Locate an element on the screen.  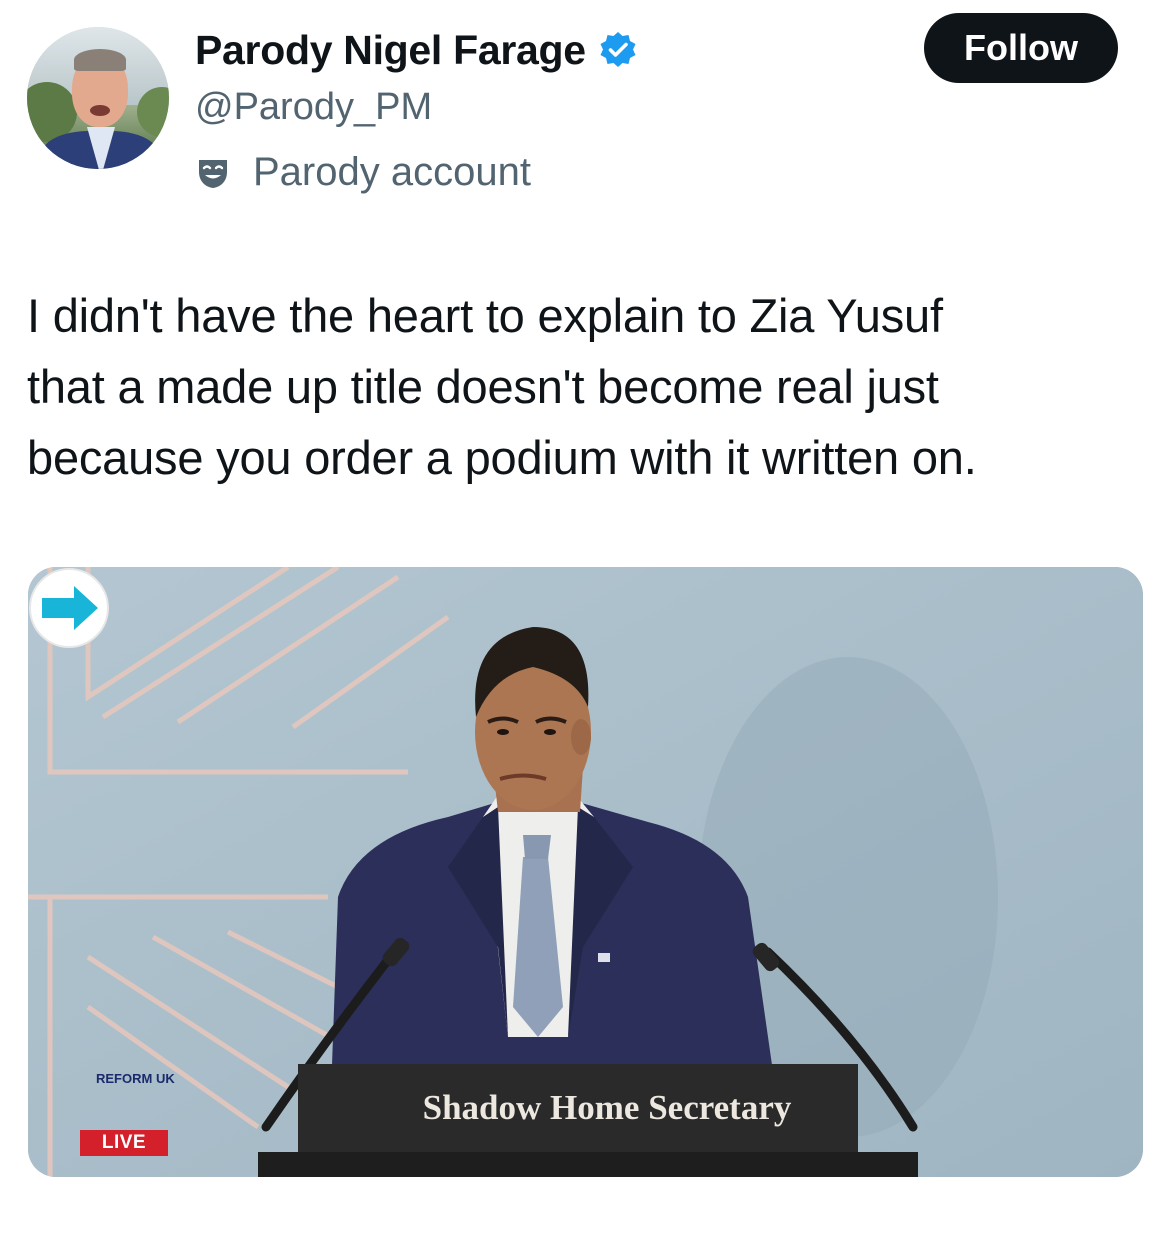
parody-mask-icon is located at coordinates (213, 173).